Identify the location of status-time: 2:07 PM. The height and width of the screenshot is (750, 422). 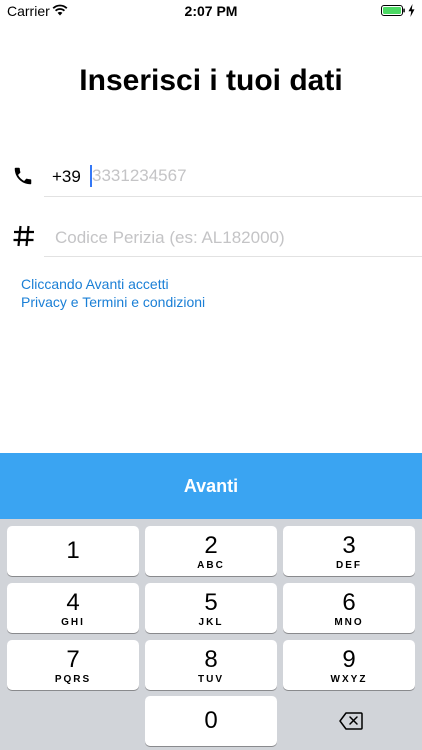
(211, 11).